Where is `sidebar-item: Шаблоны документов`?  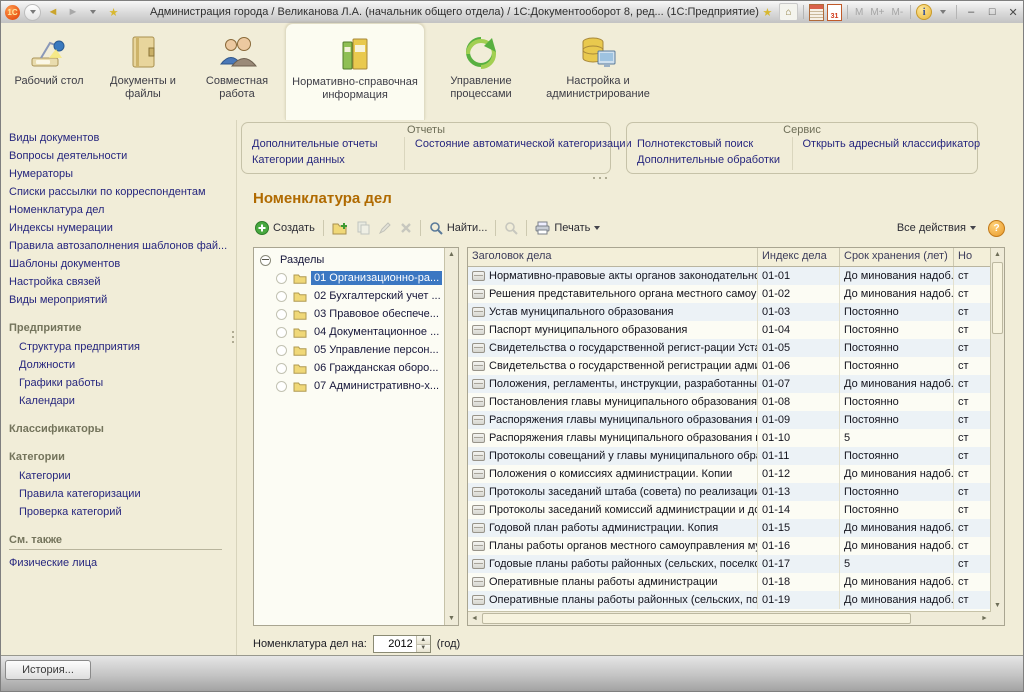
sidebar-item: Шаблоны документов is located at coordinates (119, 264).